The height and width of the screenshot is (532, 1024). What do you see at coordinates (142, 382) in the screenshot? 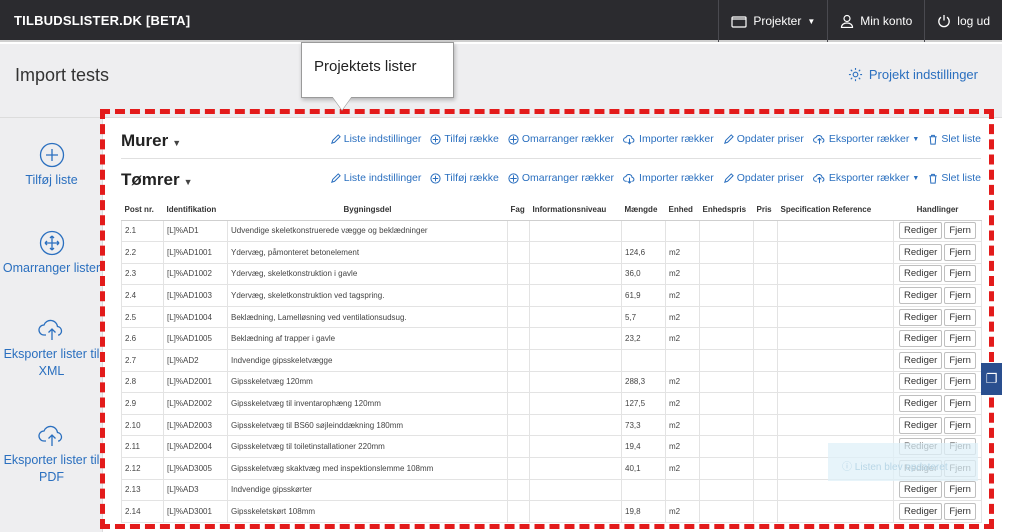
I see `post-cell: 2.8` at bounding box center [142, 382].